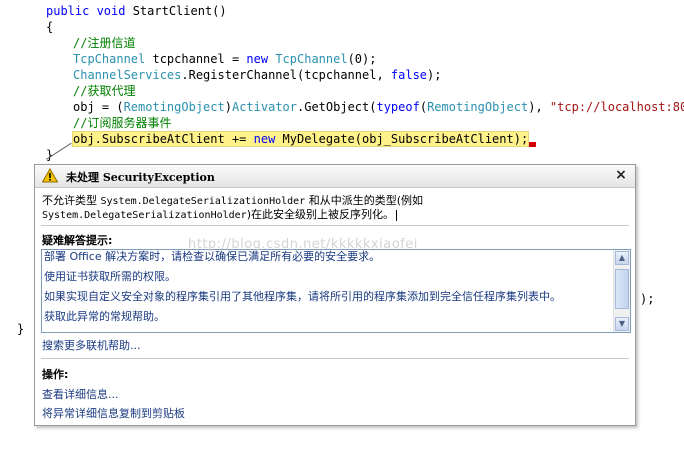 The height and width of the screenshot is (466, 684). What do you see at coordinates (398, 107) in the screenshot?
I see `code-keyword: typeof` at bounding box center [398, 107].